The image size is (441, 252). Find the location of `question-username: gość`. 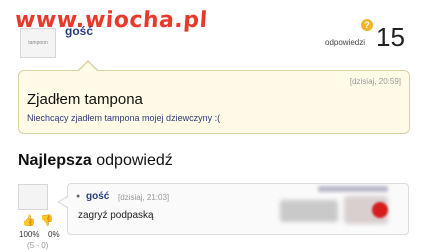

question-username: gość is located at coordinates (79, 31).